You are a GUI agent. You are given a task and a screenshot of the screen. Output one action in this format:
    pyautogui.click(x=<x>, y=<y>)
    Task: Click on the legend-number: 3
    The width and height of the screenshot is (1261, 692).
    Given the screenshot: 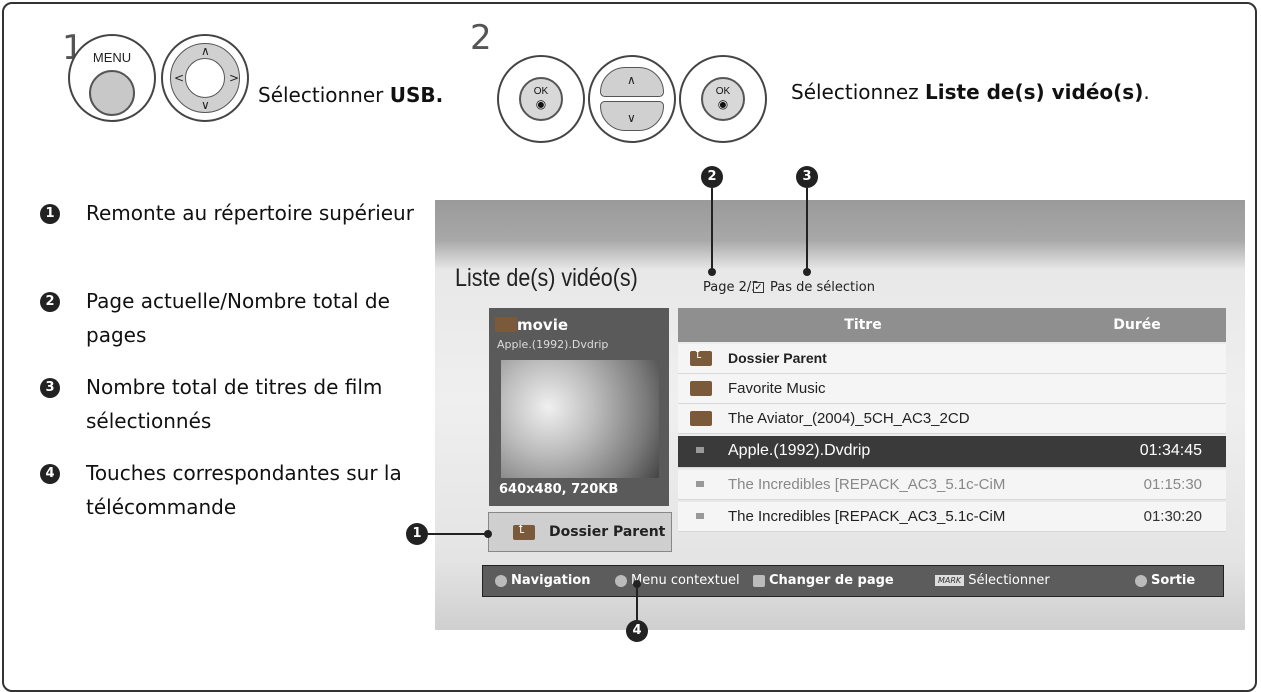 What is the action you would take?
    pyautogui.click(x=50, y=388)
    